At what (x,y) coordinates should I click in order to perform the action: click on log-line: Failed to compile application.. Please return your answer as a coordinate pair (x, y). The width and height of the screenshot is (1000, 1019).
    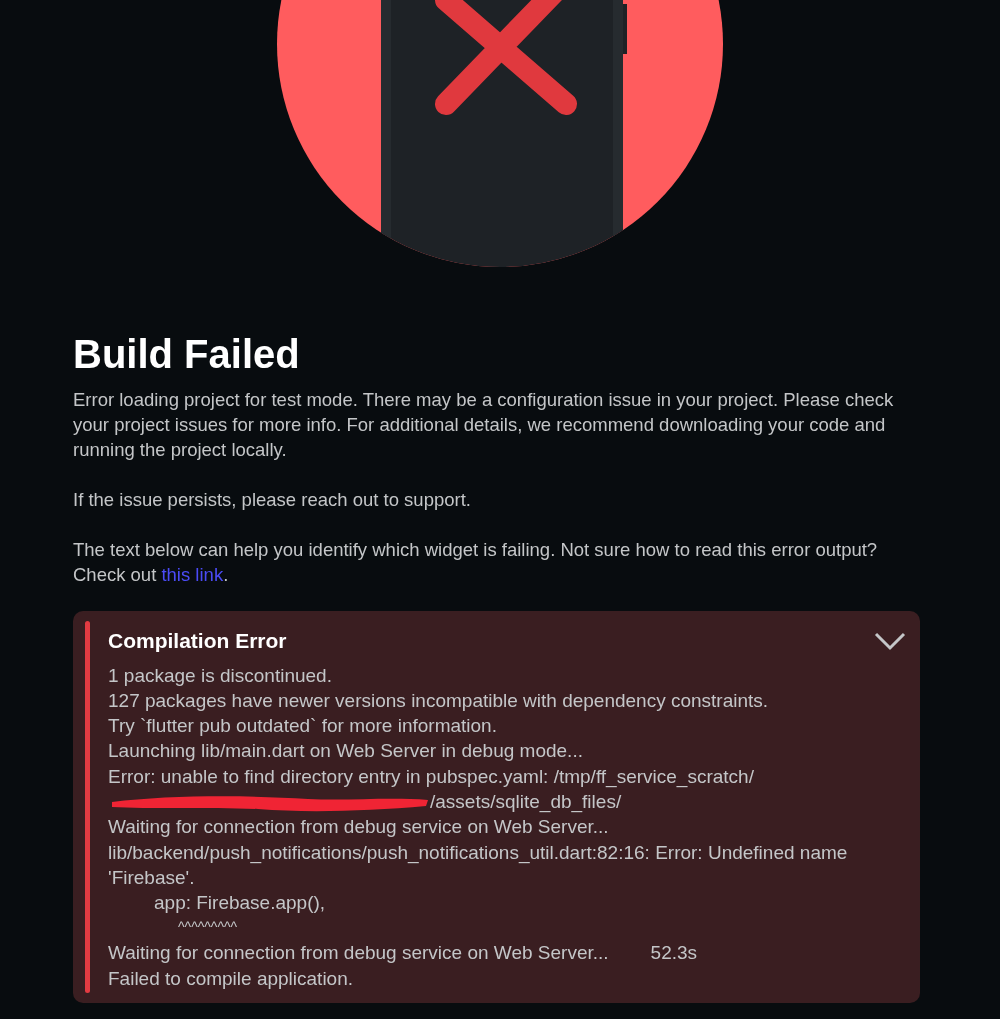
    Looking at the image, I should click on (231, 978).